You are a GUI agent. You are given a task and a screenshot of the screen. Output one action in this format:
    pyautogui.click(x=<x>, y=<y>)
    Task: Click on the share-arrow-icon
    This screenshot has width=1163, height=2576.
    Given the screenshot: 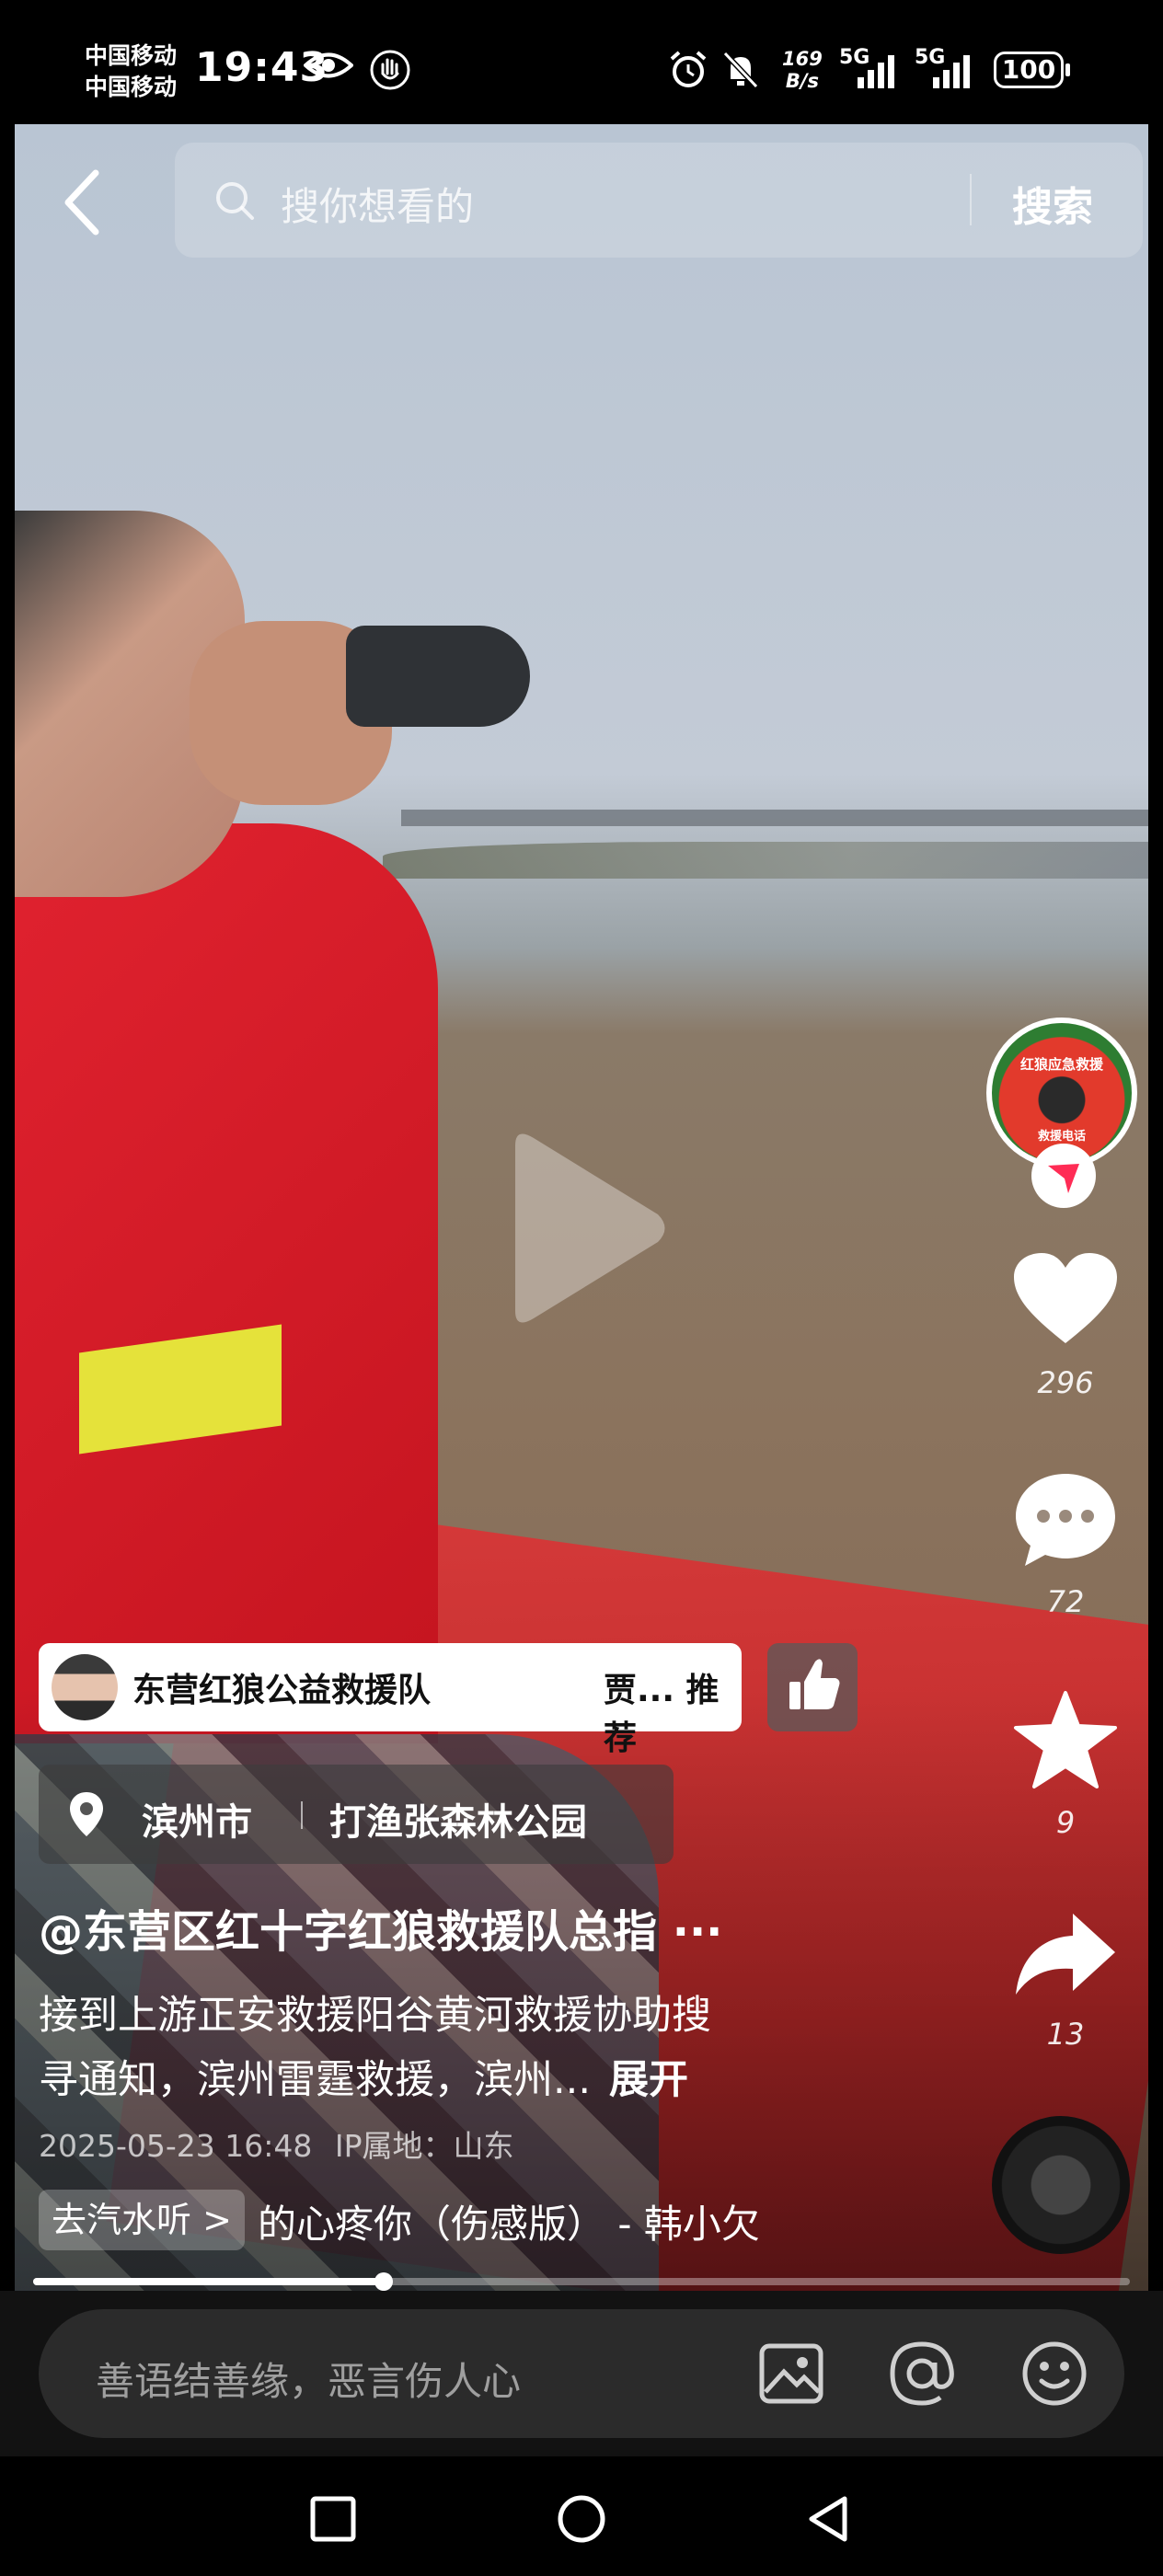 What is the action you would take?
    pyautogui.click(x=1065, y=1954)
    